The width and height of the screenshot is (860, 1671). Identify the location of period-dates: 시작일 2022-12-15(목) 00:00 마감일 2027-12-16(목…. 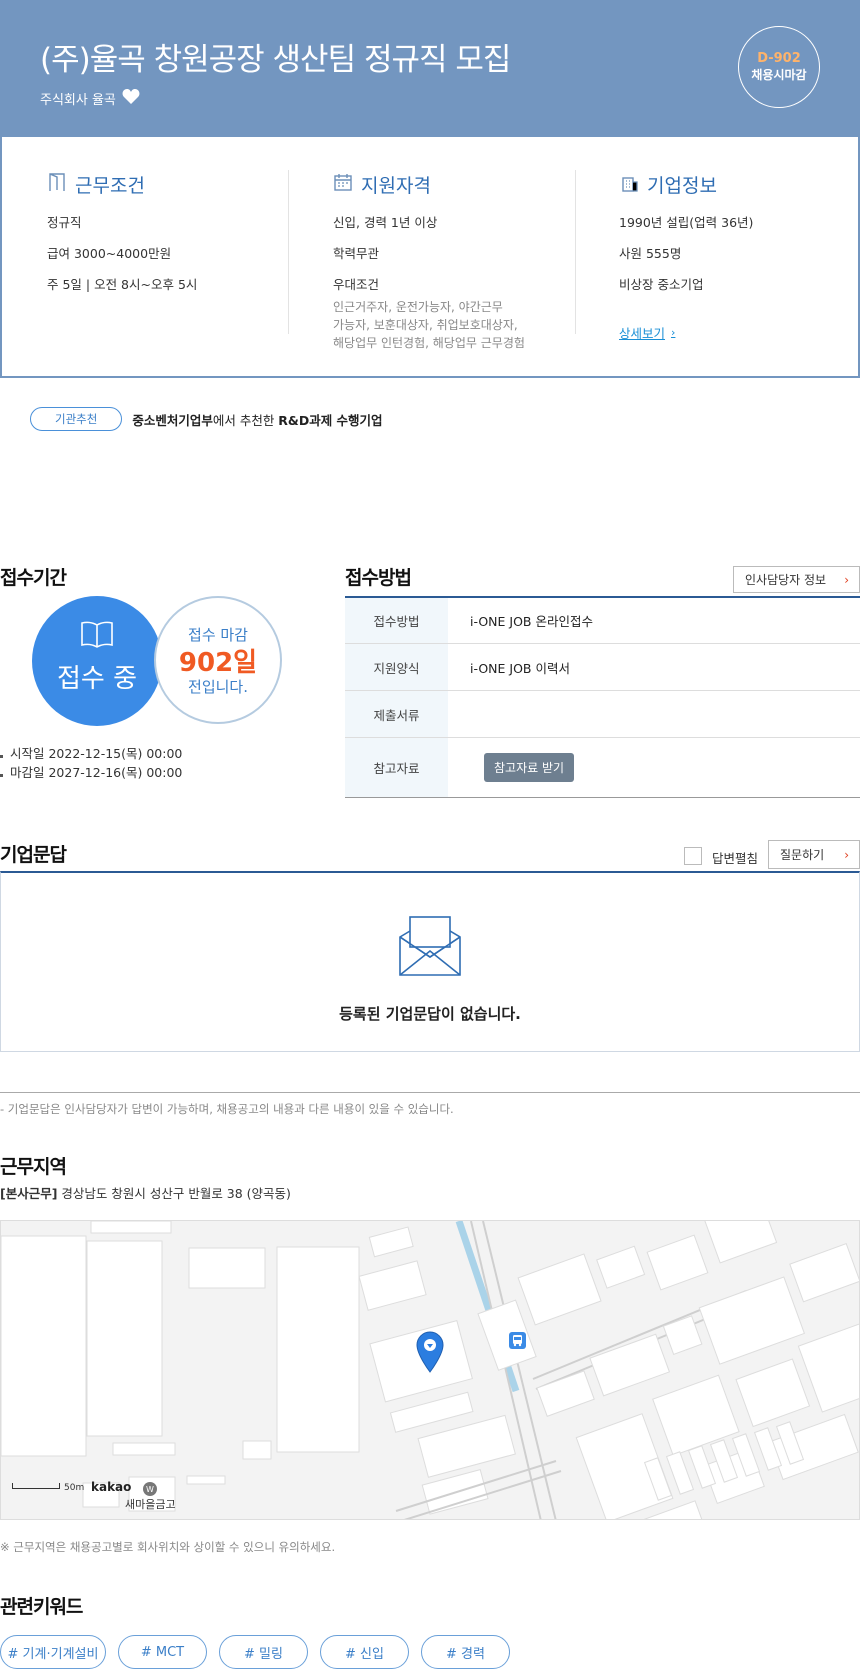
(91, 763).